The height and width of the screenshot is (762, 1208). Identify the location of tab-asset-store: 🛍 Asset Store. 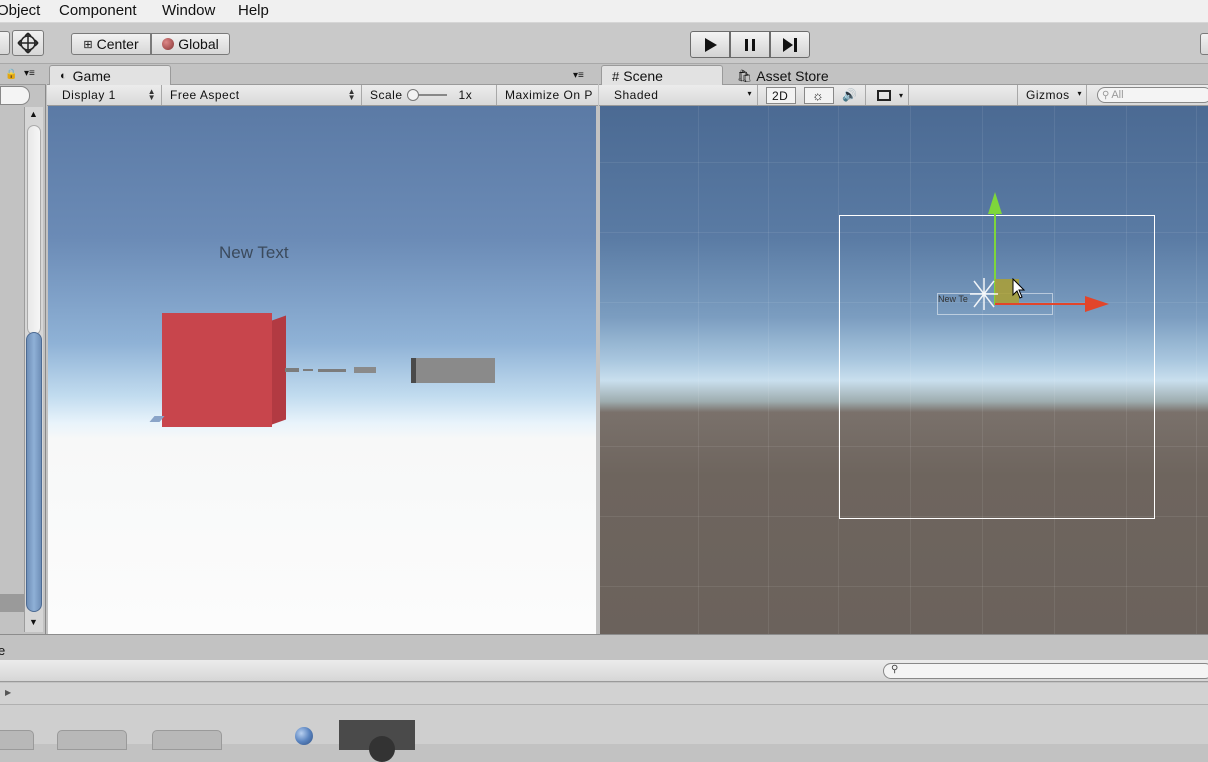
(792, 75).